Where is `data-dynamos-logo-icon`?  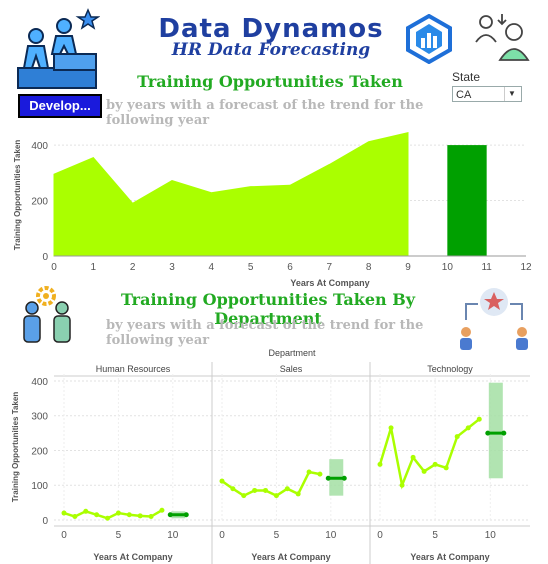 data-dynamos-logo-icon is located at coordinates (429, 39).